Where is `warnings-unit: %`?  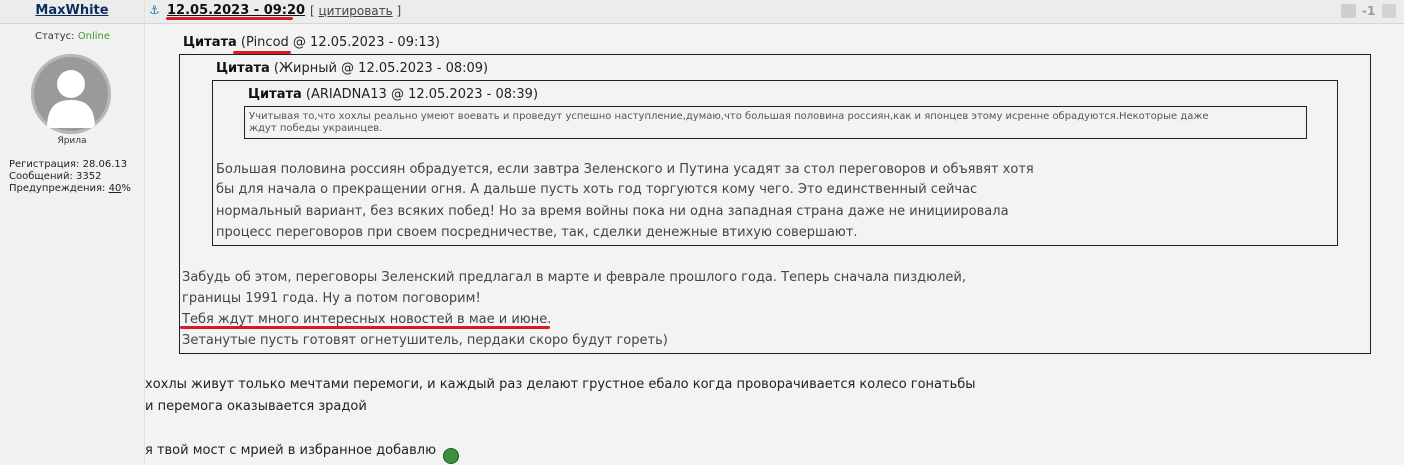 warnings-unit: % is located at coordinates (126, 188).